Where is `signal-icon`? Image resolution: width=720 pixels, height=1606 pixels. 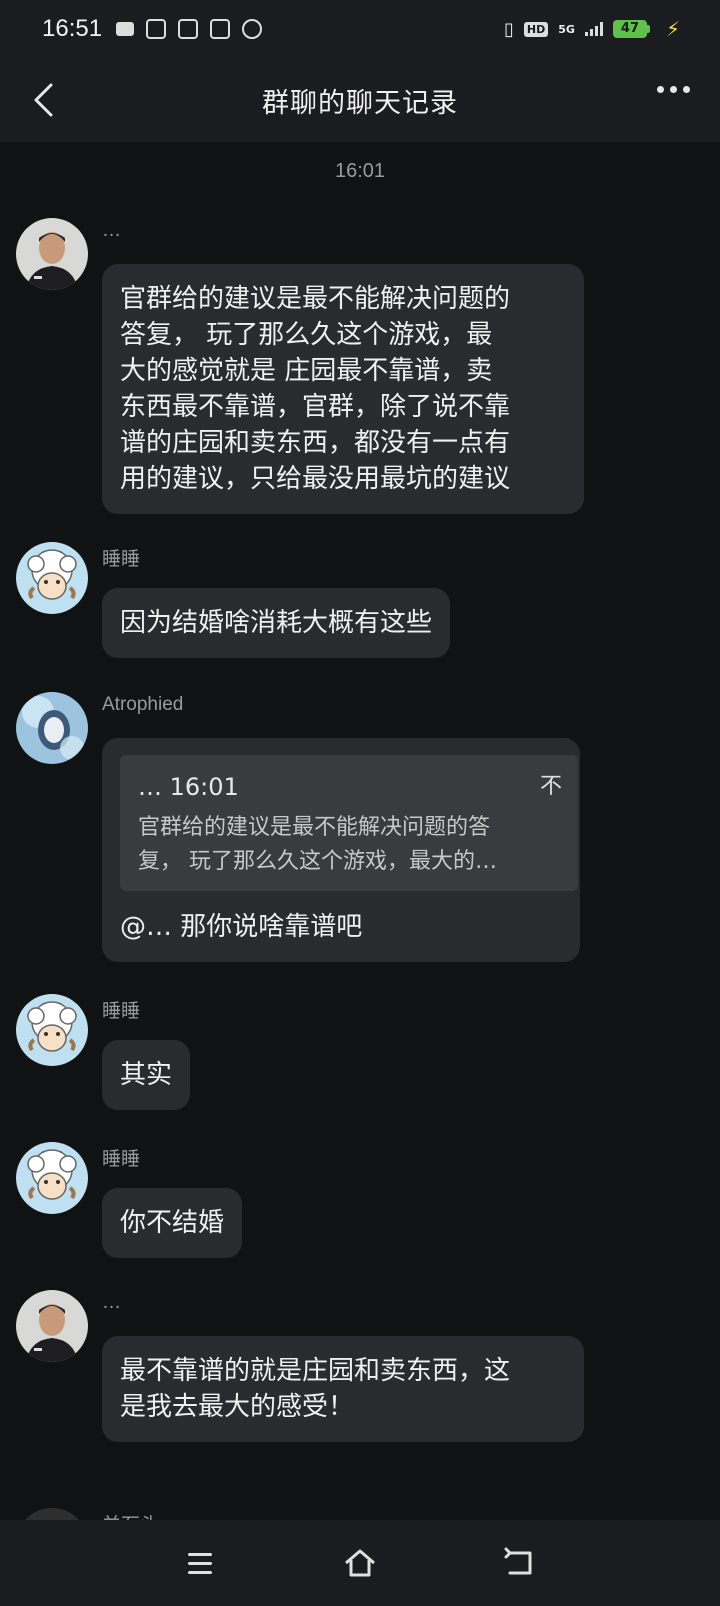
signal-icon is located at coordinates (593, 29).